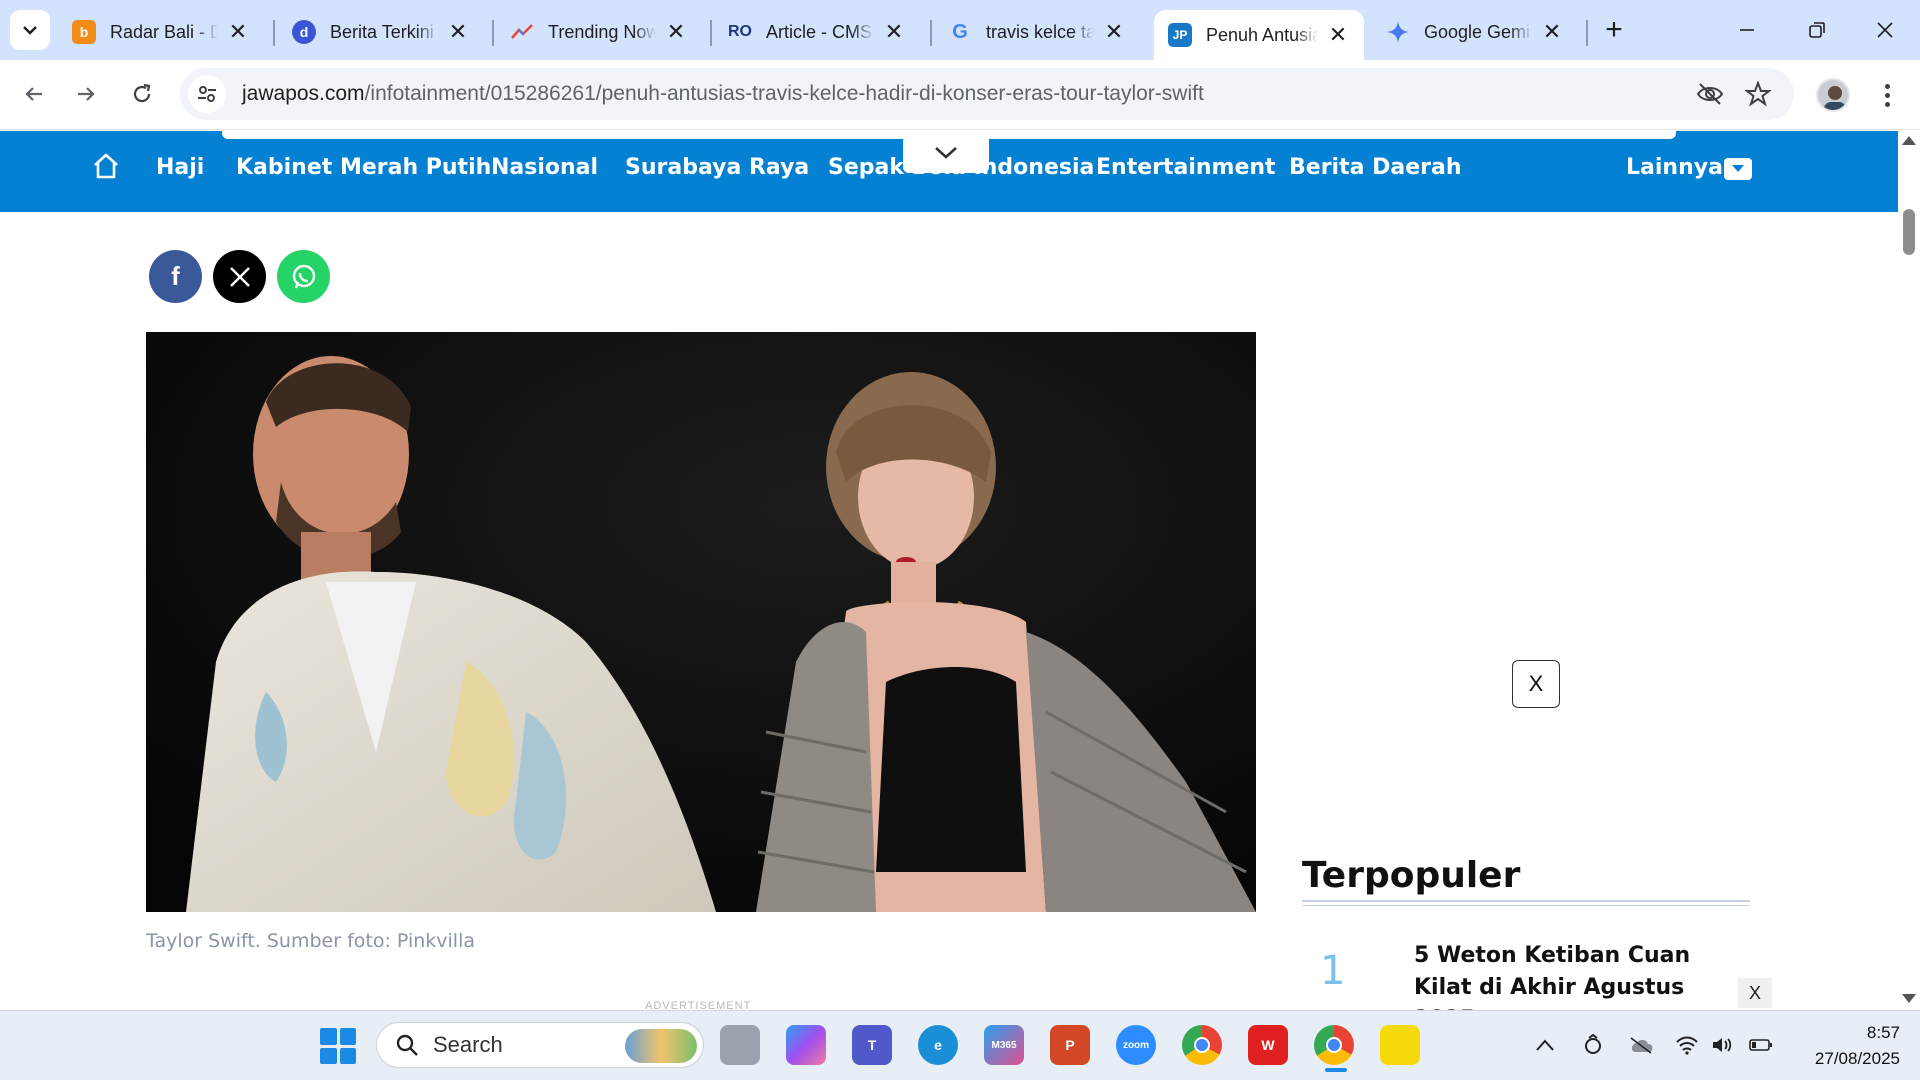 The height and width of the screenshot is (1080, 1920). Describe the element at coordinates (806, 1045) in the screenshot. I see `copilot-icon` at that location.